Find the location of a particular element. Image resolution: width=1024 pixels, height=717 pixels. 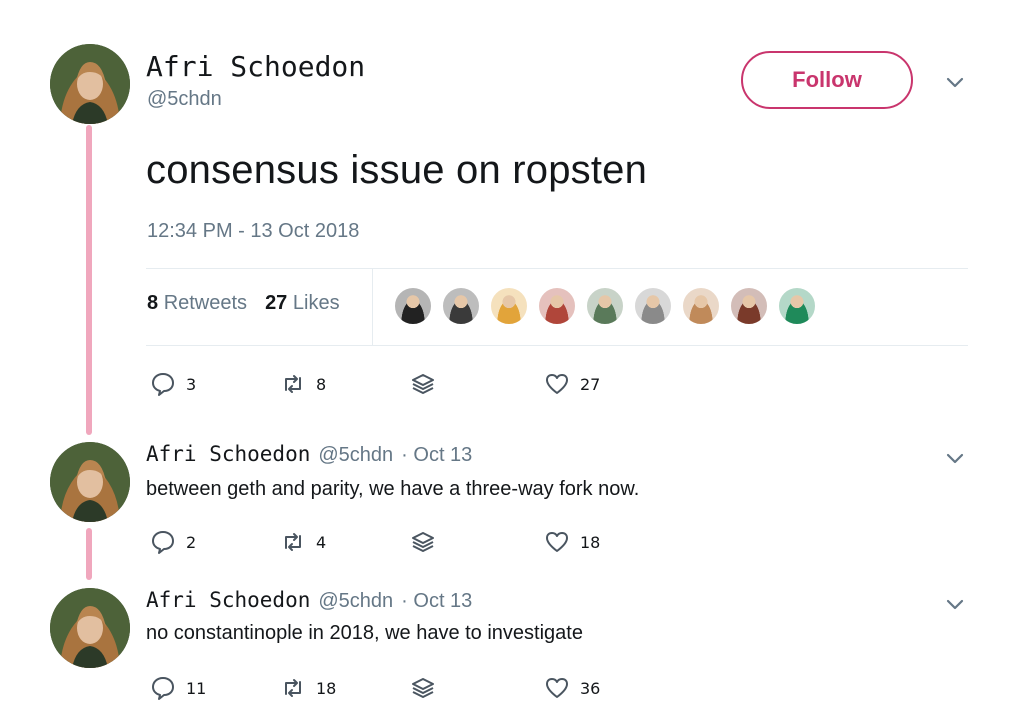

retweets-stat: 8 Retweets is located at coordinates (197, 303).